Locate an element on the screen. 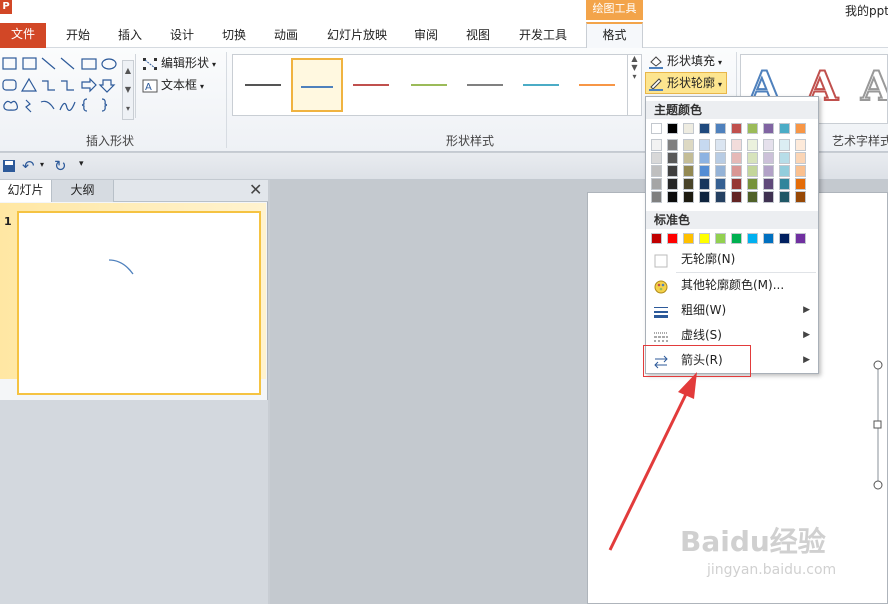 The image size is (888, 604). shapes-gallery-scroll: ▲ ▼ ▾ is located at coordinates (128, 90).